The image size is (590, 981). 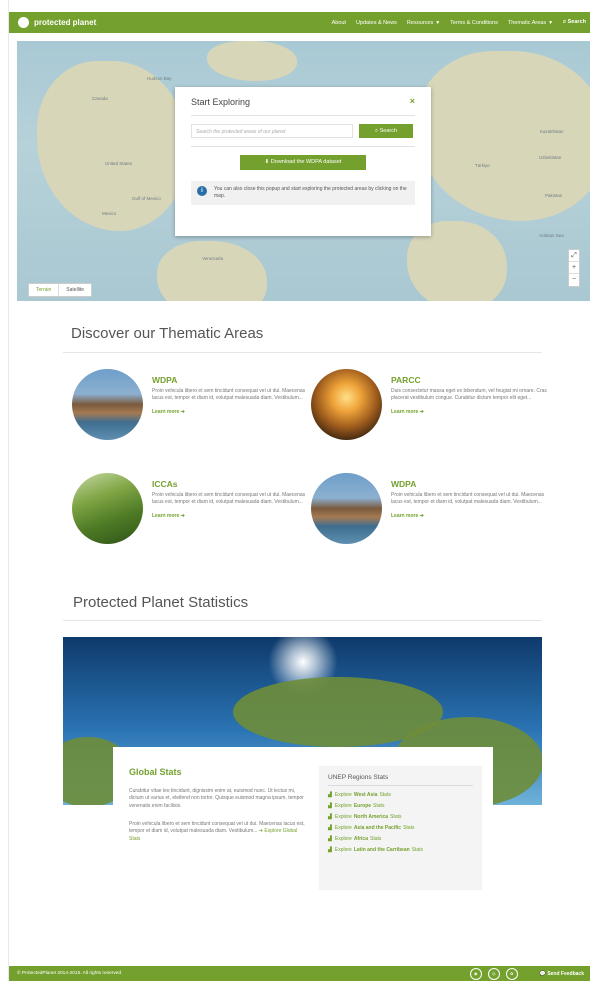 I want to click on map-label: United States, so click(x=119, y=163).